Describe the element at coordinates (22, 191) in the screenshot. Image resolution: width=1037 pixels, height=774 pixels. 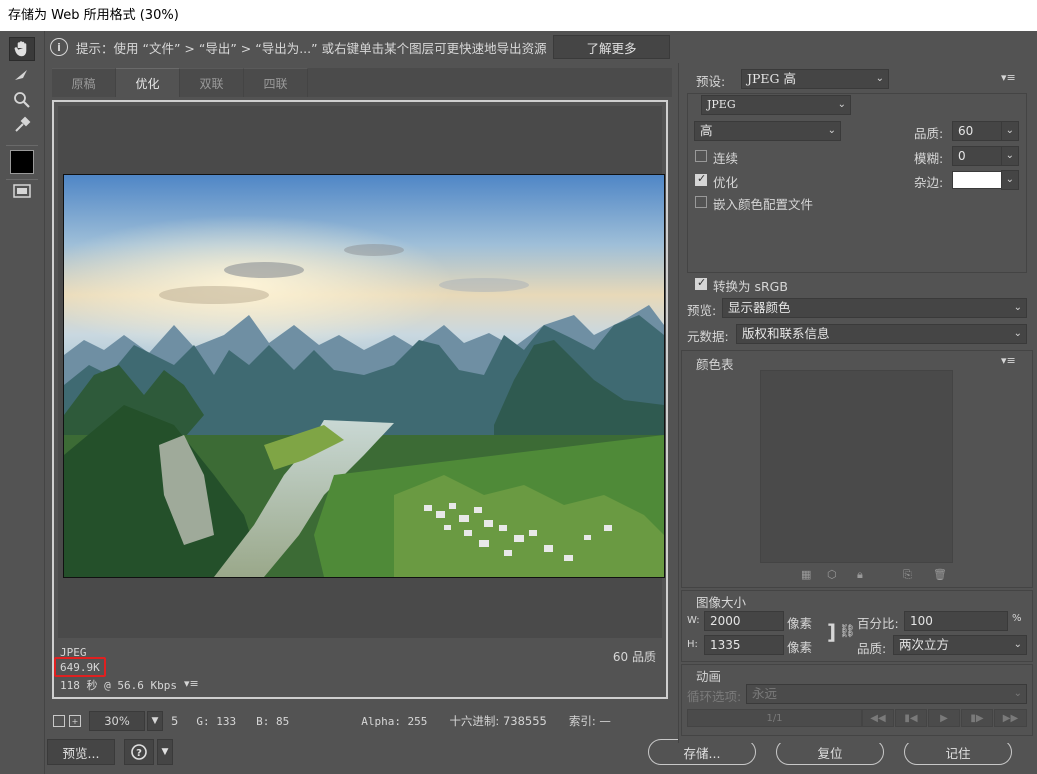
I see `toggle-slices-icon` at that location.